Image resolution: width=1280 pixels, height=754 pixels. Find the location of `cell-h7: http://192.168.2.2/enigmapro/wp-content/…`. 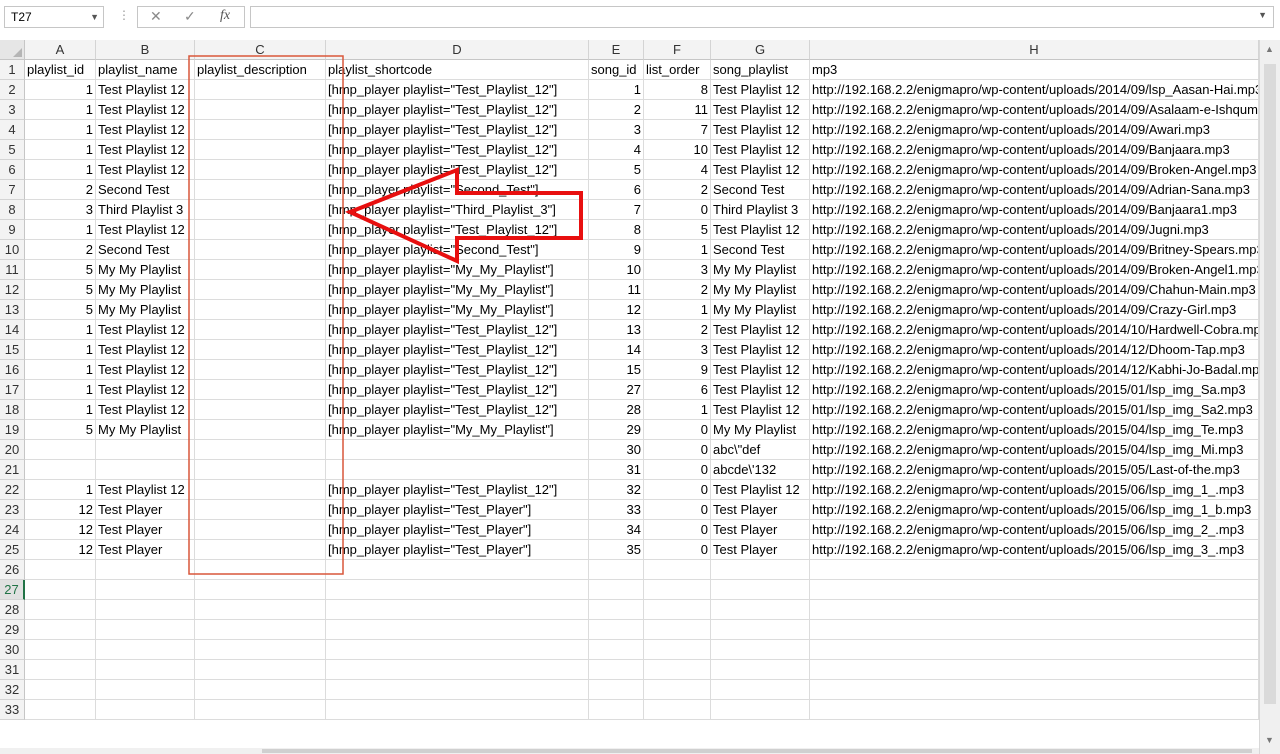

cell-h7: http://192.168.2.2/enigmapro/wp-content/… is located at coordinates (1034, 190).